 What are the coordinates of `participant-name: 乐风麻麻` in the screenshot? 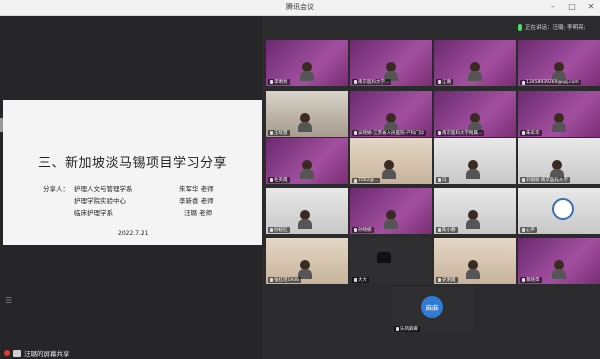 It's located at (409, 329).